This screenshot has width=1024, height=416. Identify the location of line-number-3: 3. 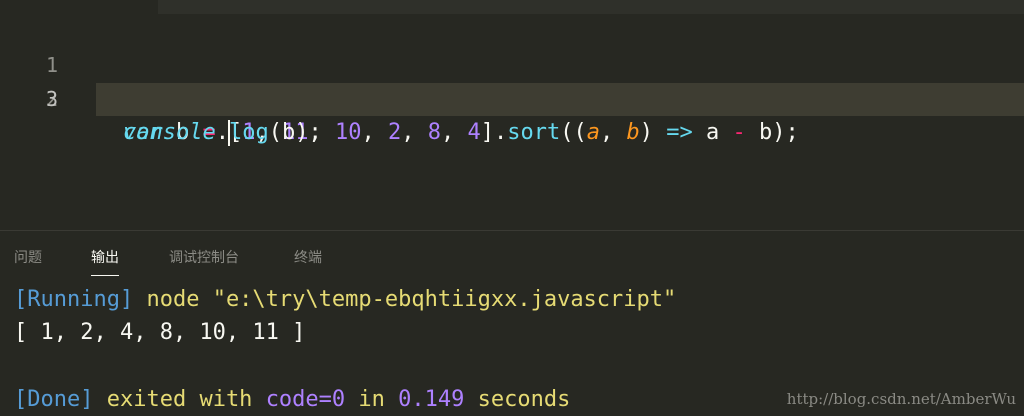
(51, 99).